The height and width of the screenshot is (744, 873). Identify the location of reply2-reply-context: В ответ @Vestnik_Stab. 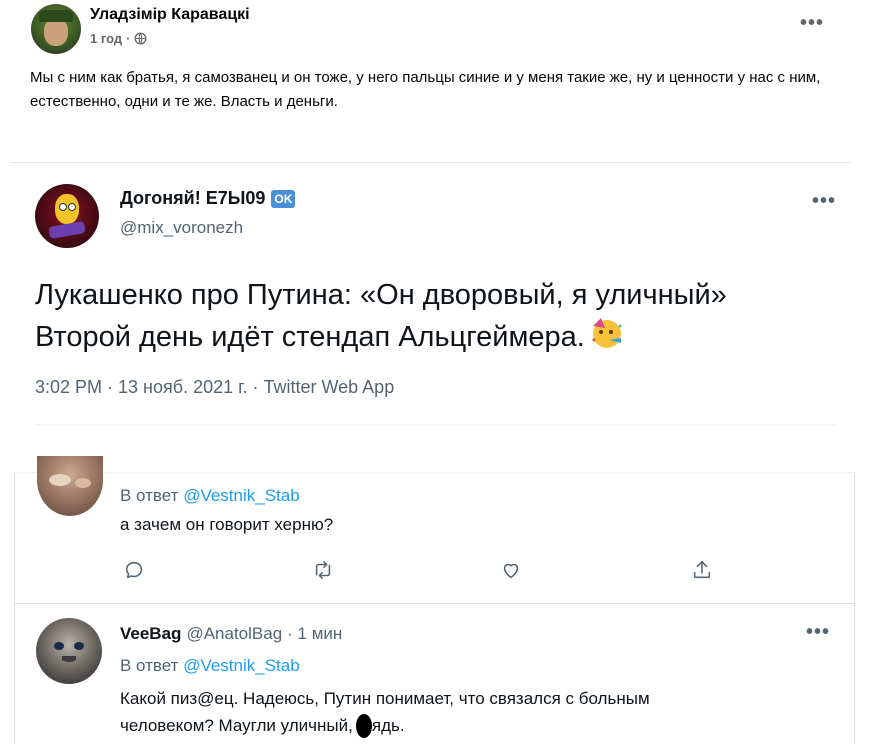
(210, 666).